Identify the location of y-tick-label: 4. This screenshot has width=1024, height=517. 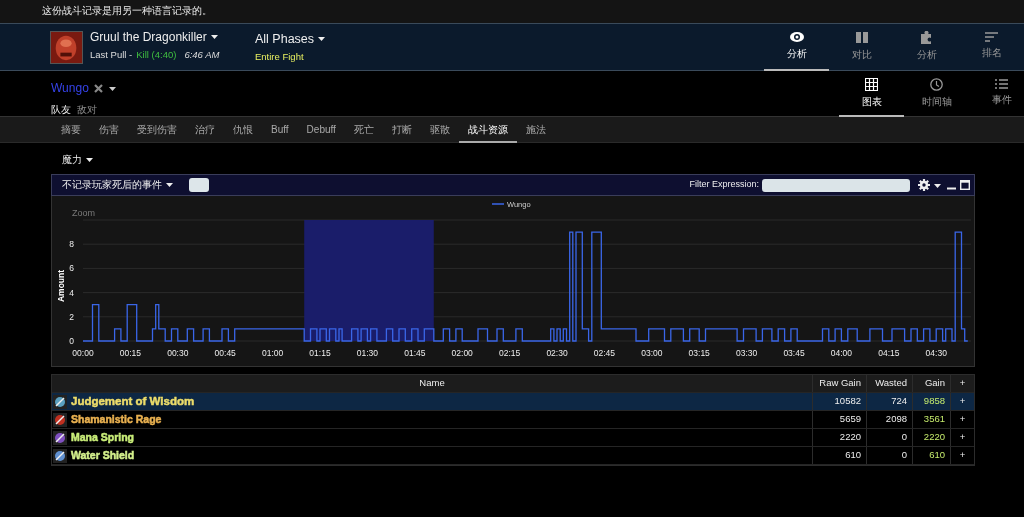
(71, 292).